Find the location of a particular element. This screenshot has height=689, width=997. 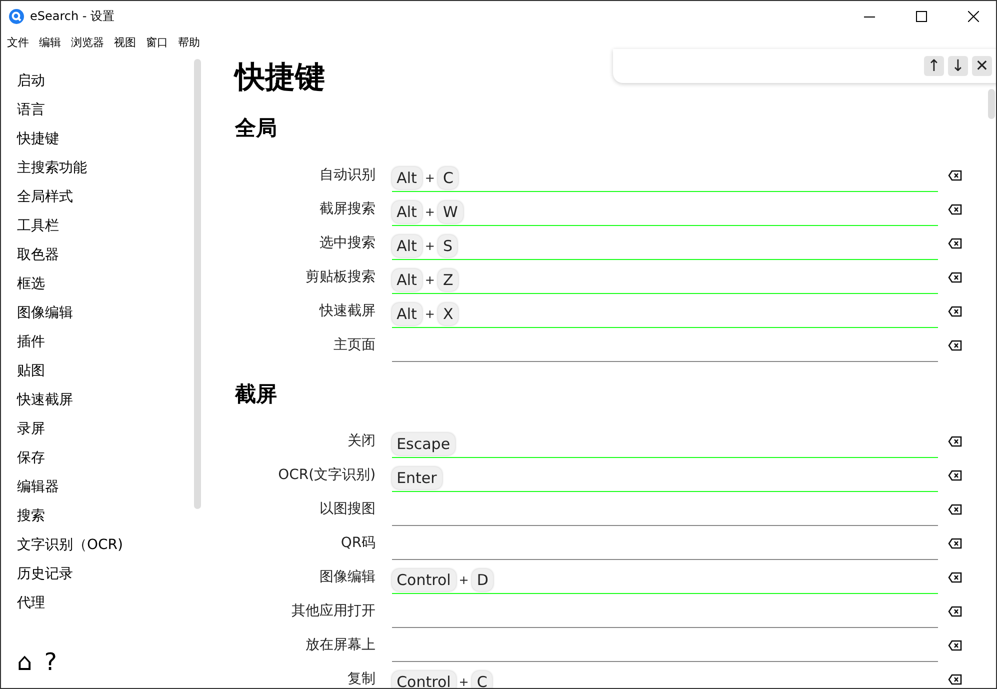

shortcut-field: Control + C is located at coordinates (665, 678).